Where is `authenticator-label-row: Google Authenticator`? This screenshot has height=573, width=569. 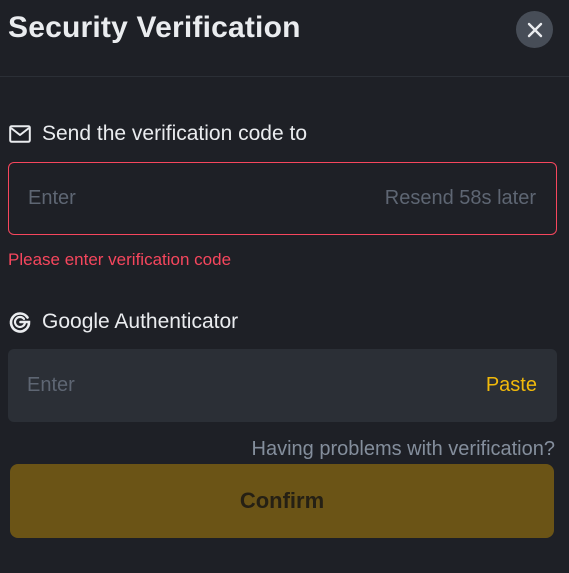 authenticator-label-row: Google Authenticator is located at coordinates (123, 322).